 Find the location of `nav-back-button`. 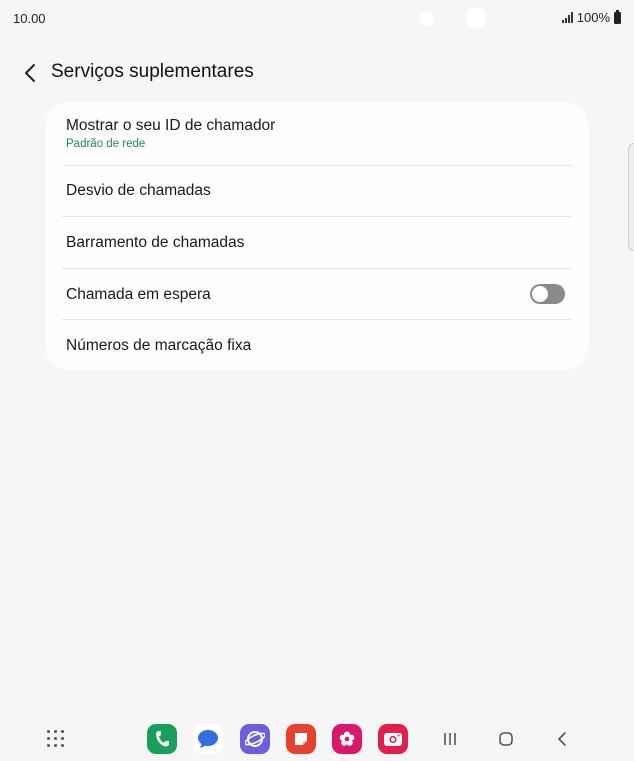

nav-back-button is located at coordinates (562, 739).